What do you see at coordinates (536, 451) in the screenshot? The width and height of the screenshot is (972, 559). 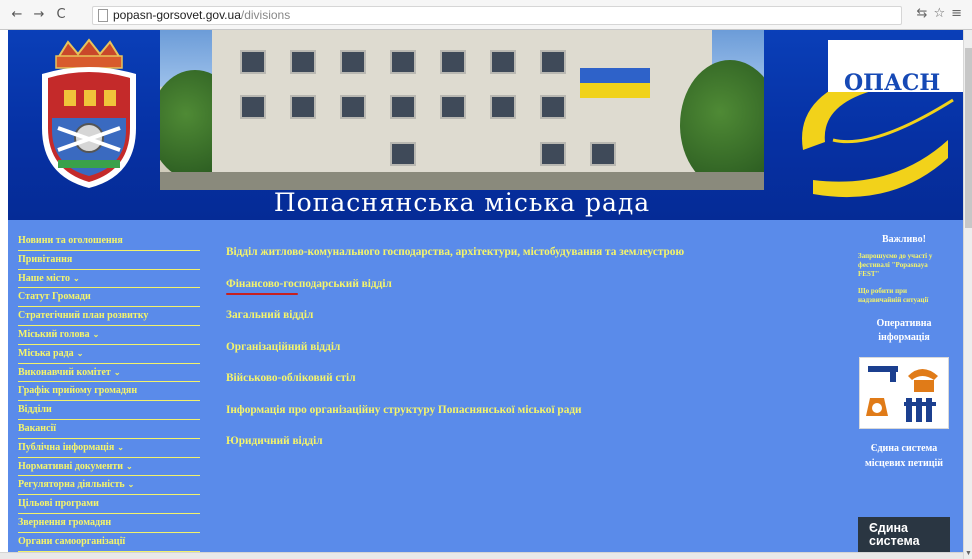 I see `division-link: Юридичний відділ` at bounding box center [536, 451].